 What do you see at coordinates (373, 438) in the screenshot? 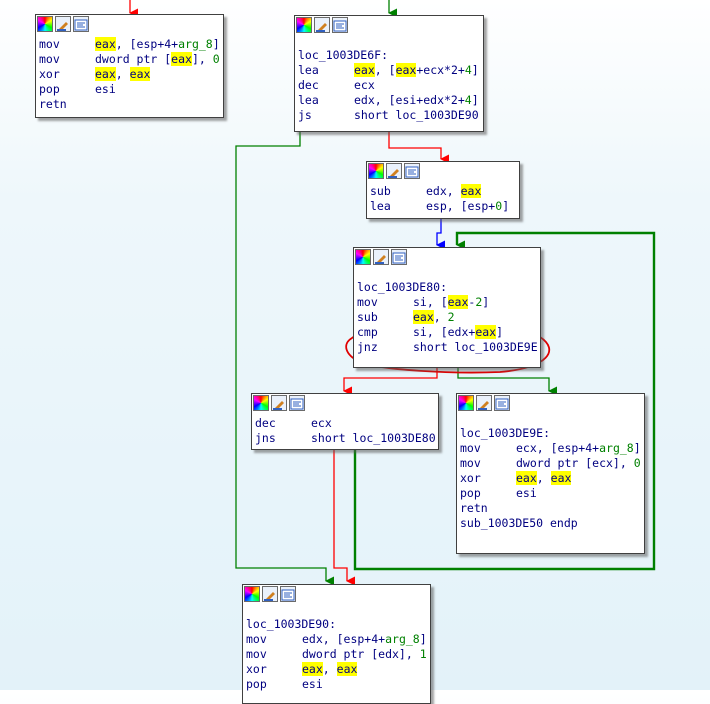
I see `operand-text: short loc_1003DE80` at bounding box center [373, 438].